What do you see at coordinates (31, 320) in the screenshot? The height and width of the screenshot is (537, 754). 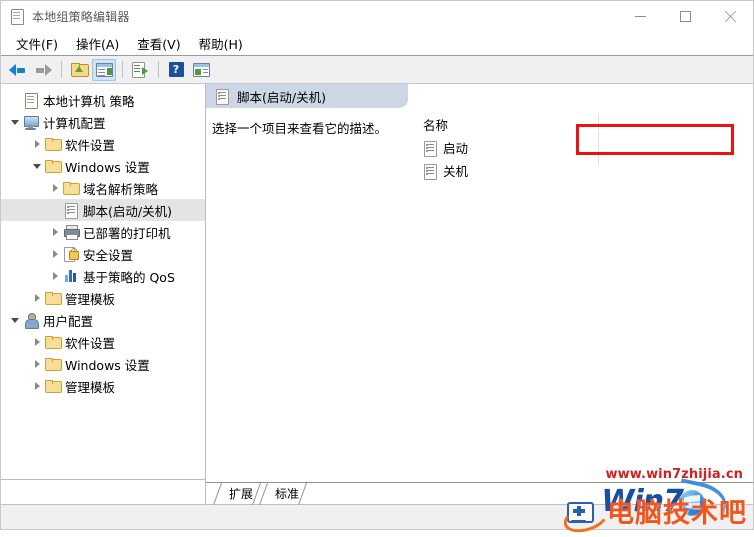 I see `user-icon` at bounding box center [31, 320].